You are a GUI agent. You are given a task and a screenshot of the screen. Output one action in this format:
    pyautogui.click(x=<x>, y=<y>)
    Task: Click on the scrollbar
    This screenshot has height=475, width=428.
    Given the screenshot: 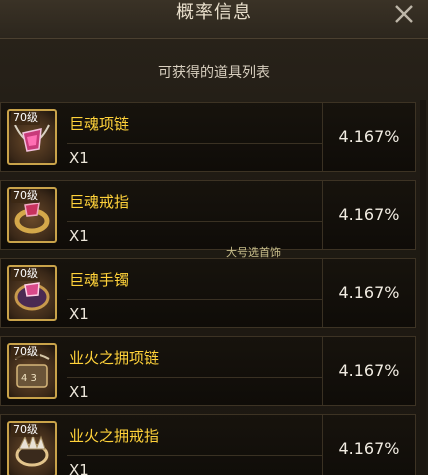 What is the action you would take?
    pyautogui.click(x=423, y=285)
    